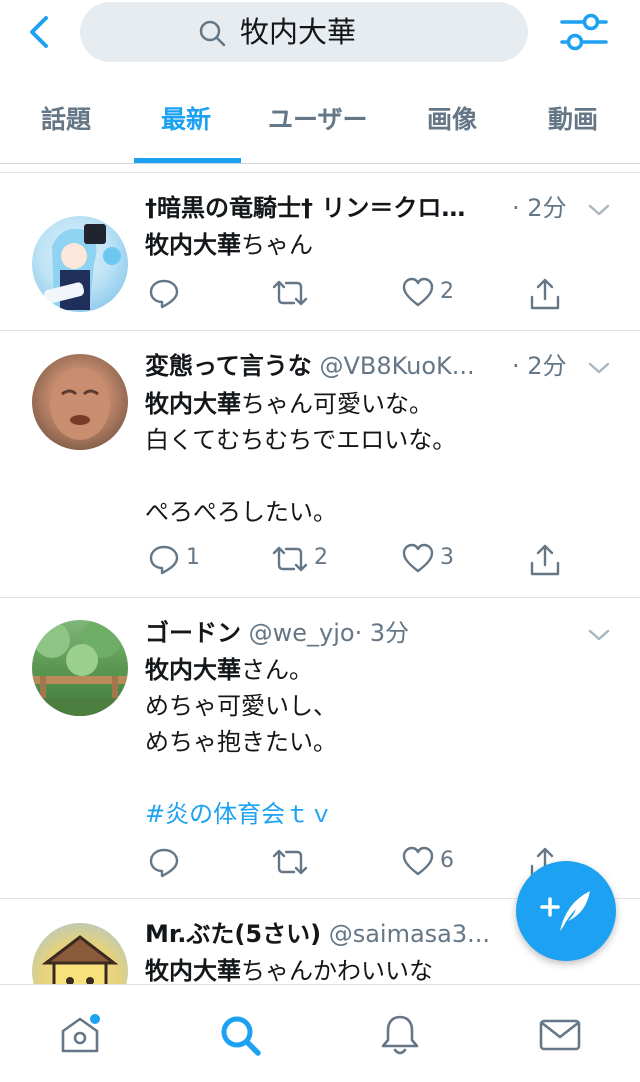  What do you see at coordinates (573, 118) in the screenshot?
I see `tab-videos: 動画` at bounding box center [573, 118].